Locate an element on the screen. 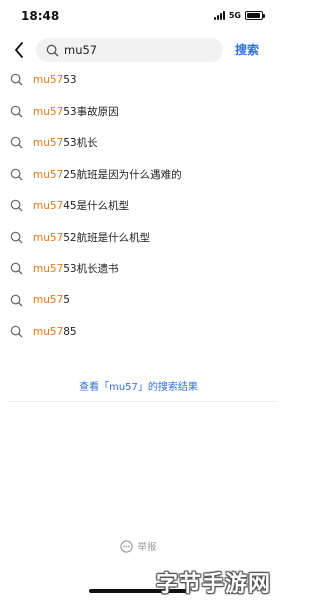 The width and height of the screenshot is (320, 600). search-input is located at coordinates (139, 50).